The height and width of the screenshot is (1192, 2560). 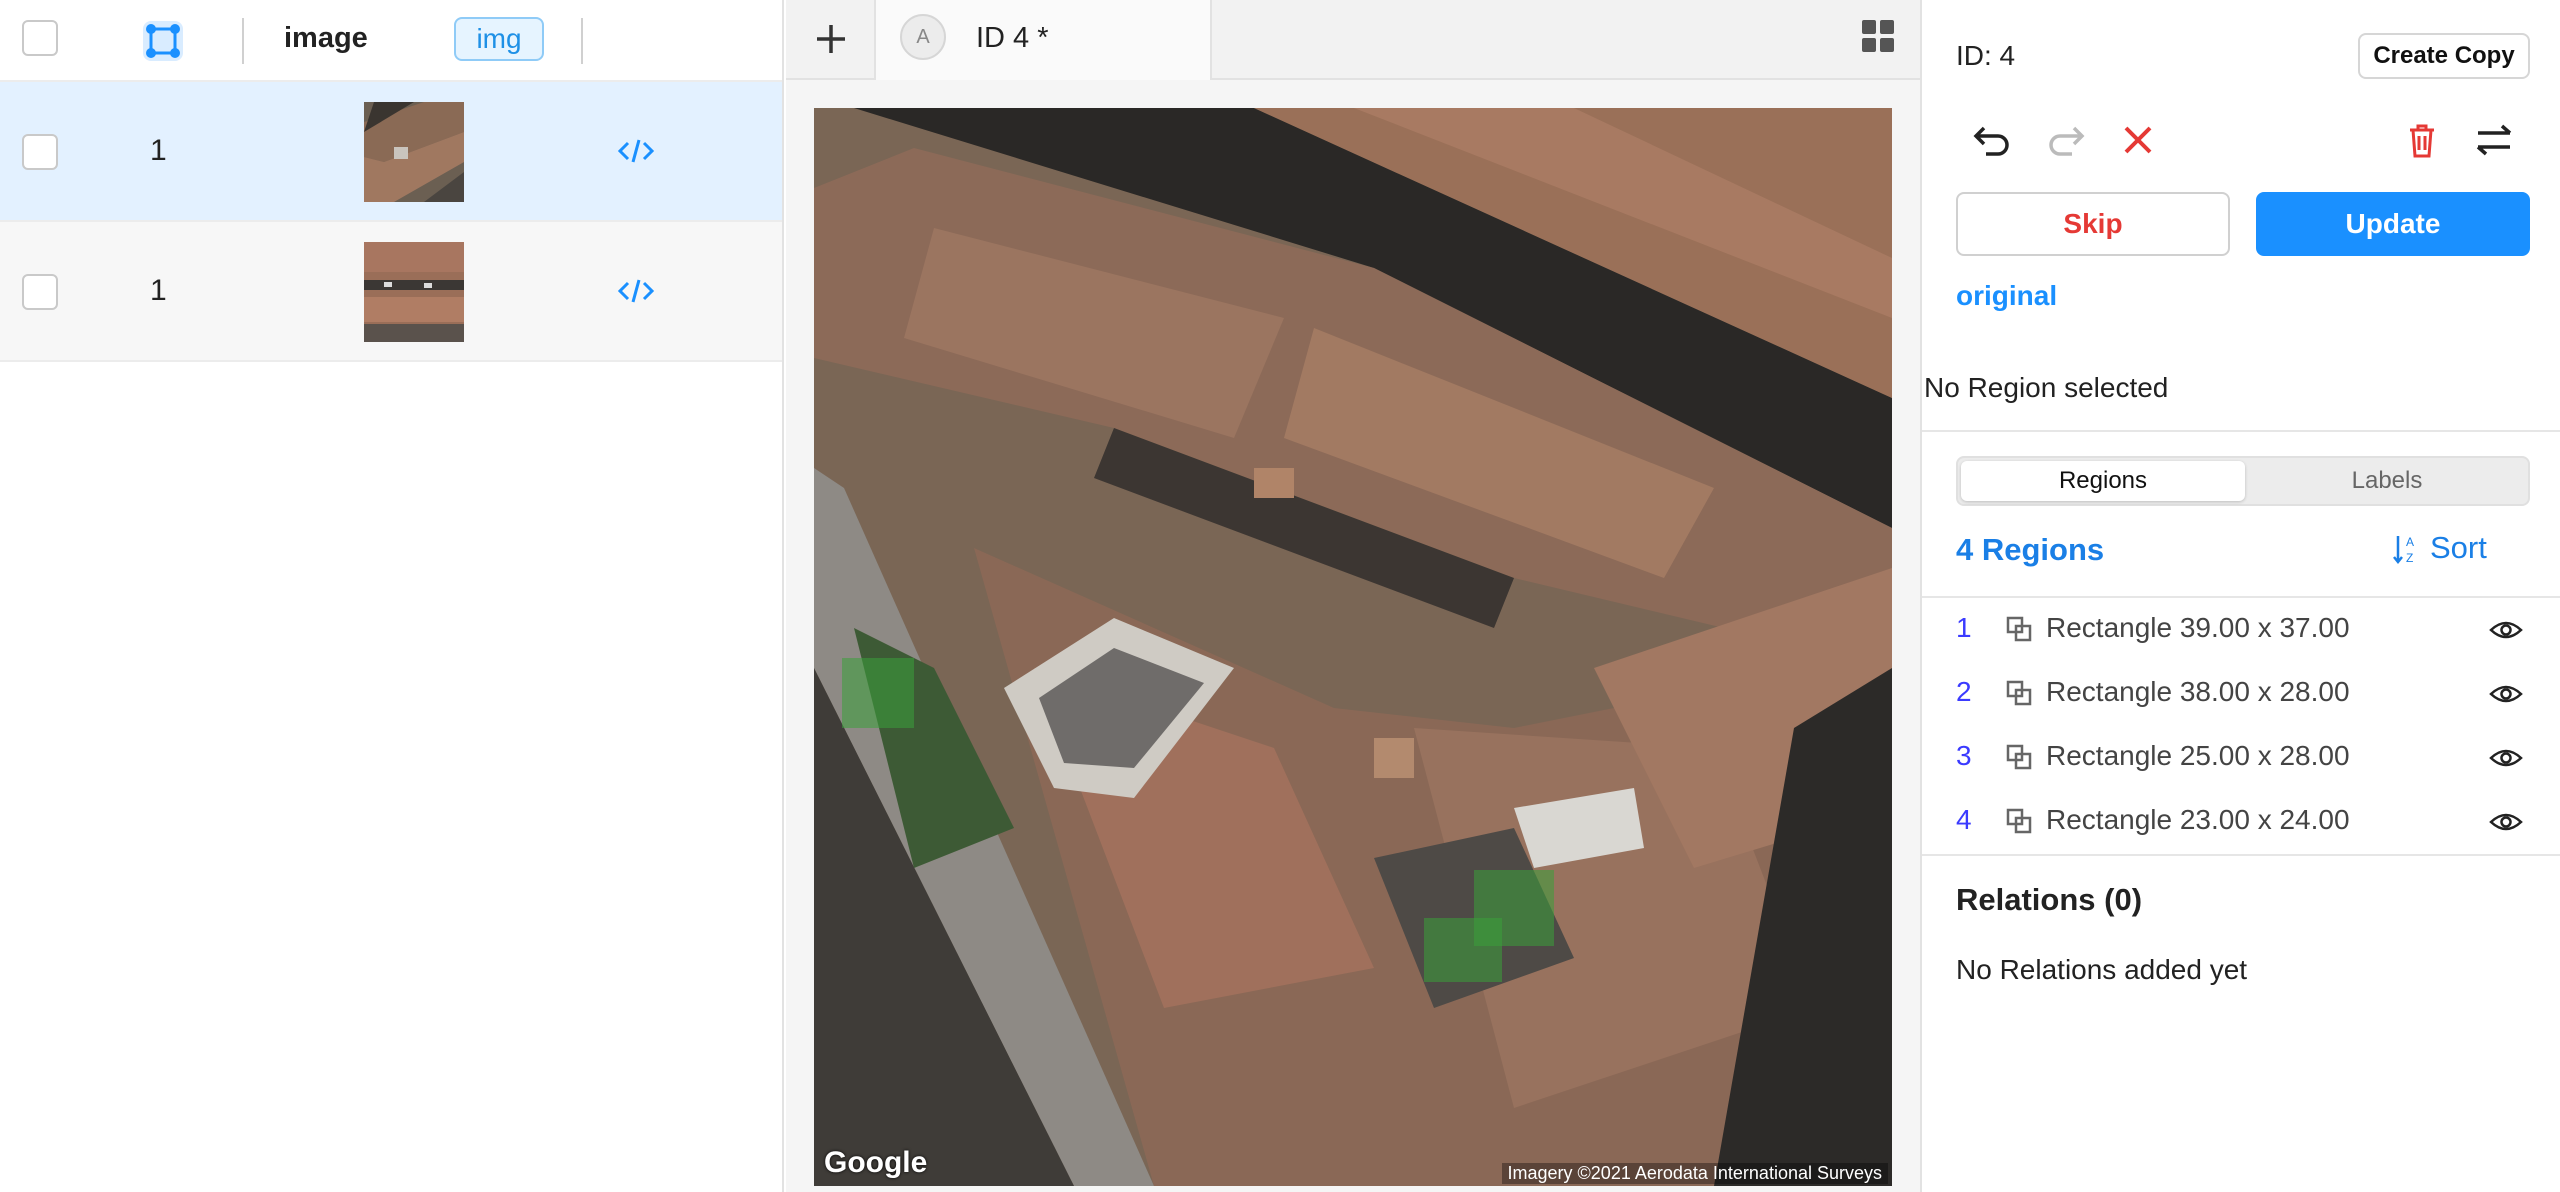 What do you see at coordinates (2049, 899) in the screenshot?
I see `relations-title: Relations (0)` at bounding box center [2049, 899].